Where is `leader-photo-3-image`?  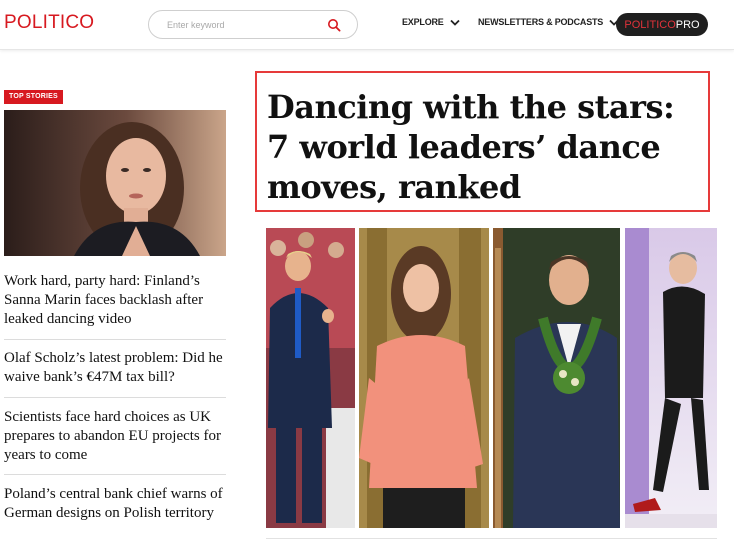
leader-photo-3-image is located at coordinates (556, 378).